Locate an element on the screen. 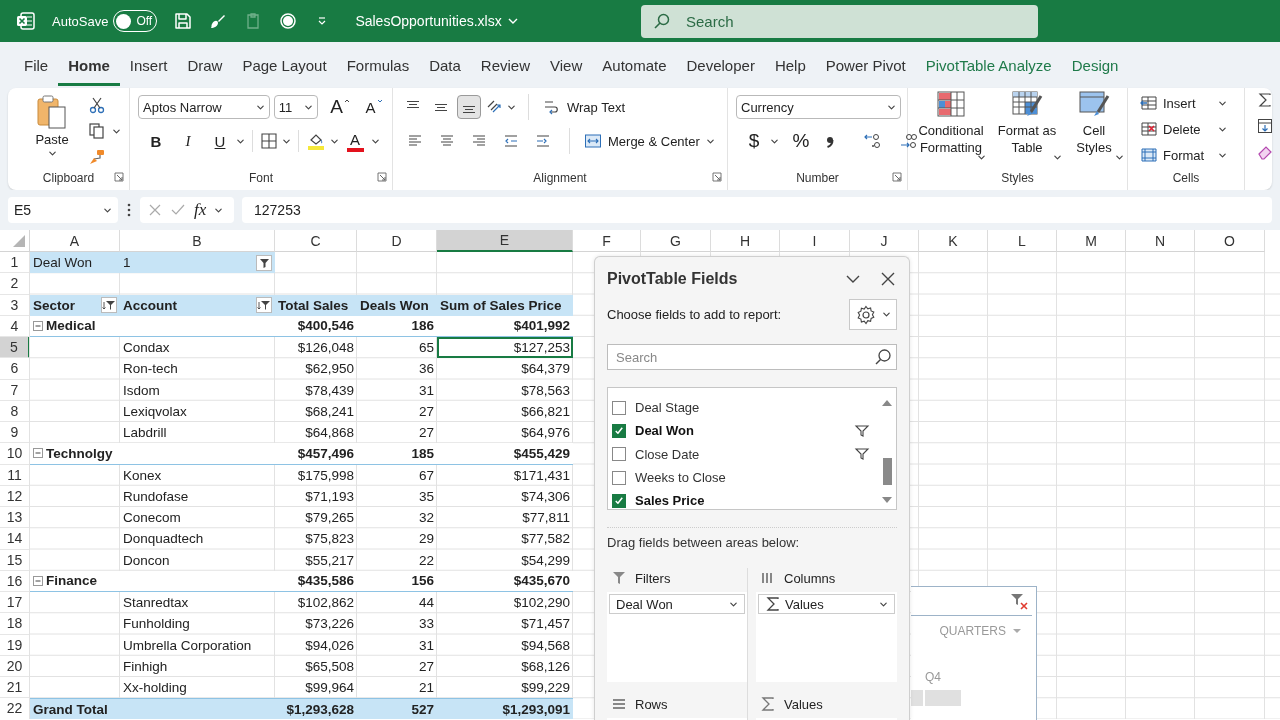  increase-decimal-icon is located at coordinates (873, 141).